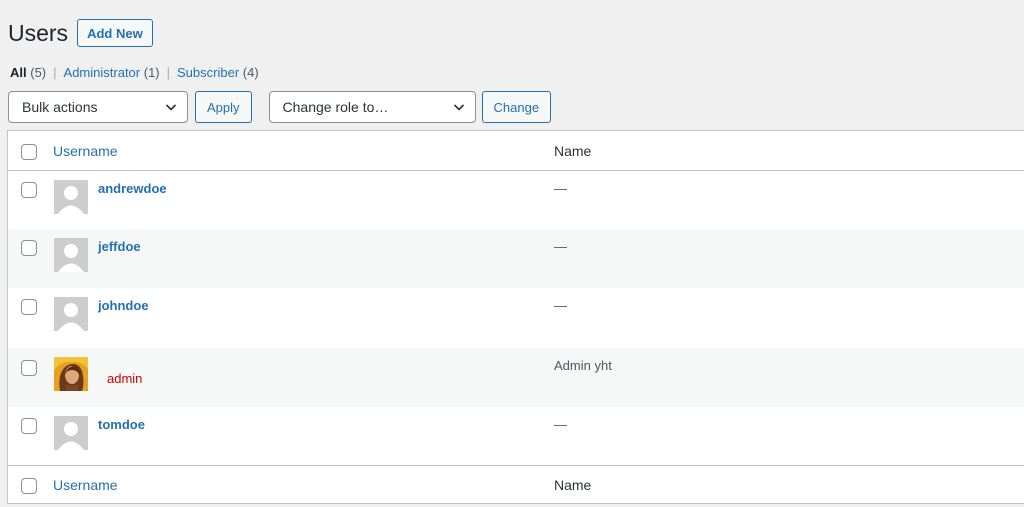  I want to click on bulk-actions-select: Bulk actions, so click(98, 107).